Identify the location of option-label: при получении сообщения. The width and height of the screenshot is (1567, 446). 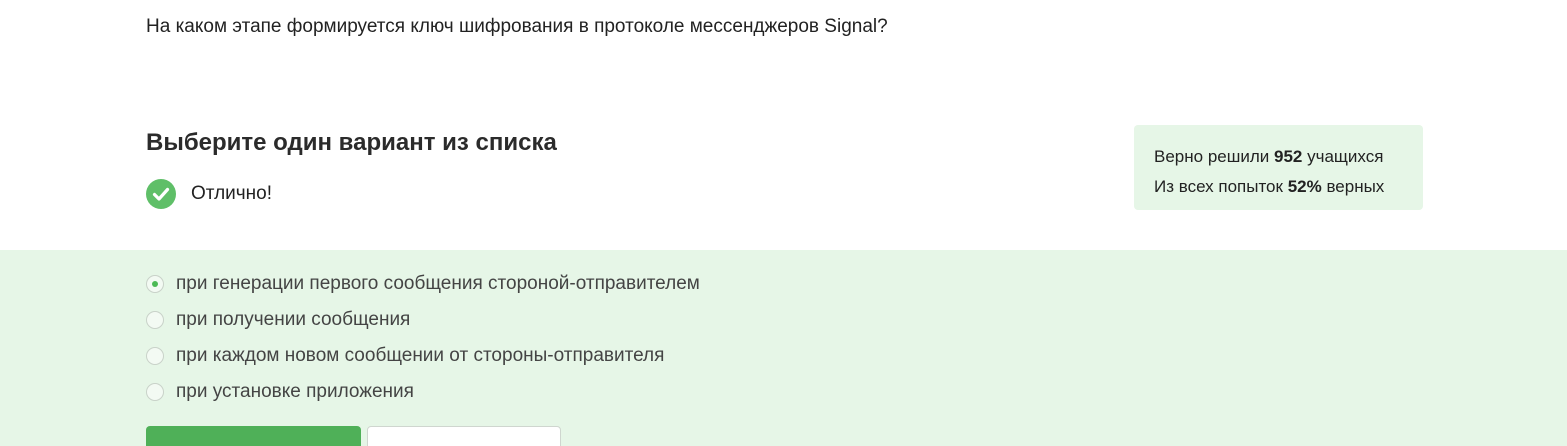
(293, 320).